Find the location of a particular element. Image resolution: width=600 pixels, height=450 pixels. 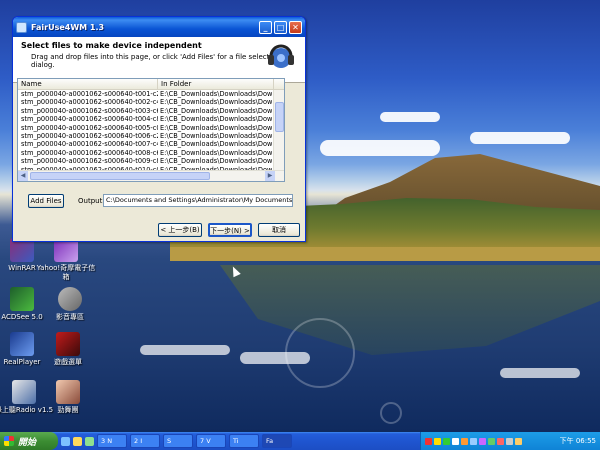

quick-launch-ie-icon is located at coordinates (65, 441).